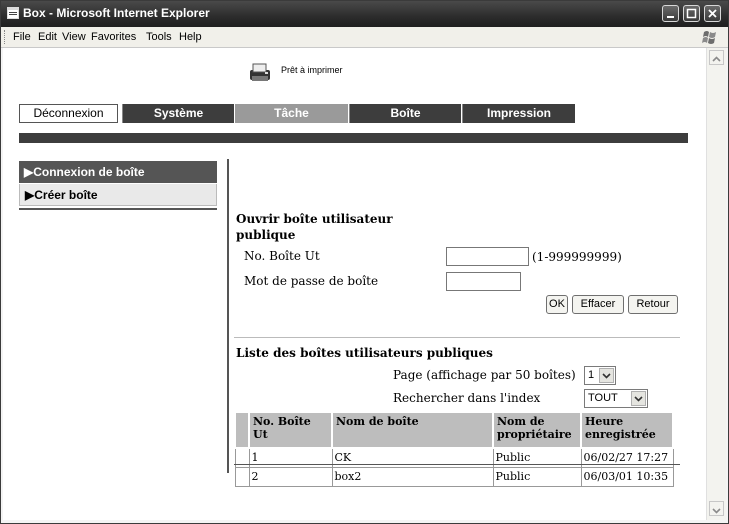 Image resolution: width=729 pixels, height=524 pixels. I want to click on printer-status-text: Prêt à imprimer, so click(312, 70).